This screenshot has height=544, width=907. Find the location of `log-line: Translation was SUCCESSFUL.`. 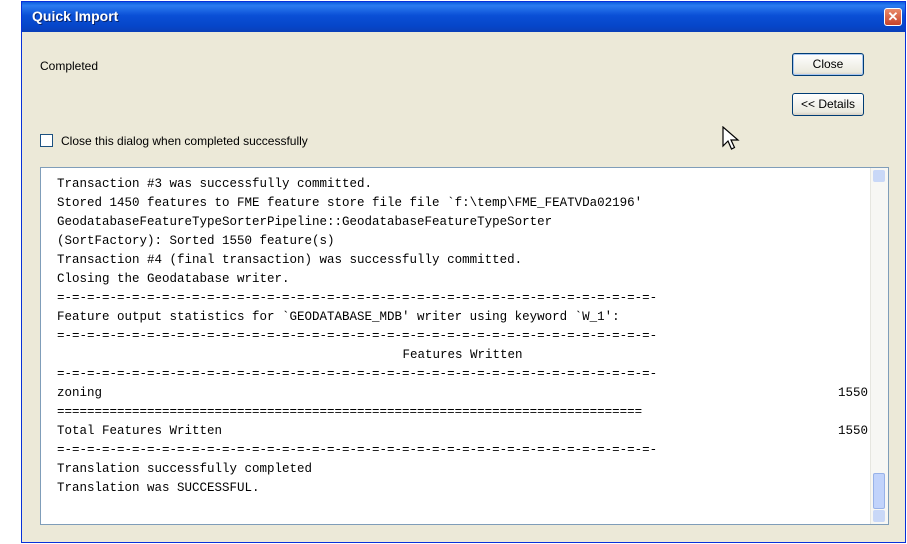

log-line: Translation was SUCCESSFUL. is located at coordinates (158, 488).